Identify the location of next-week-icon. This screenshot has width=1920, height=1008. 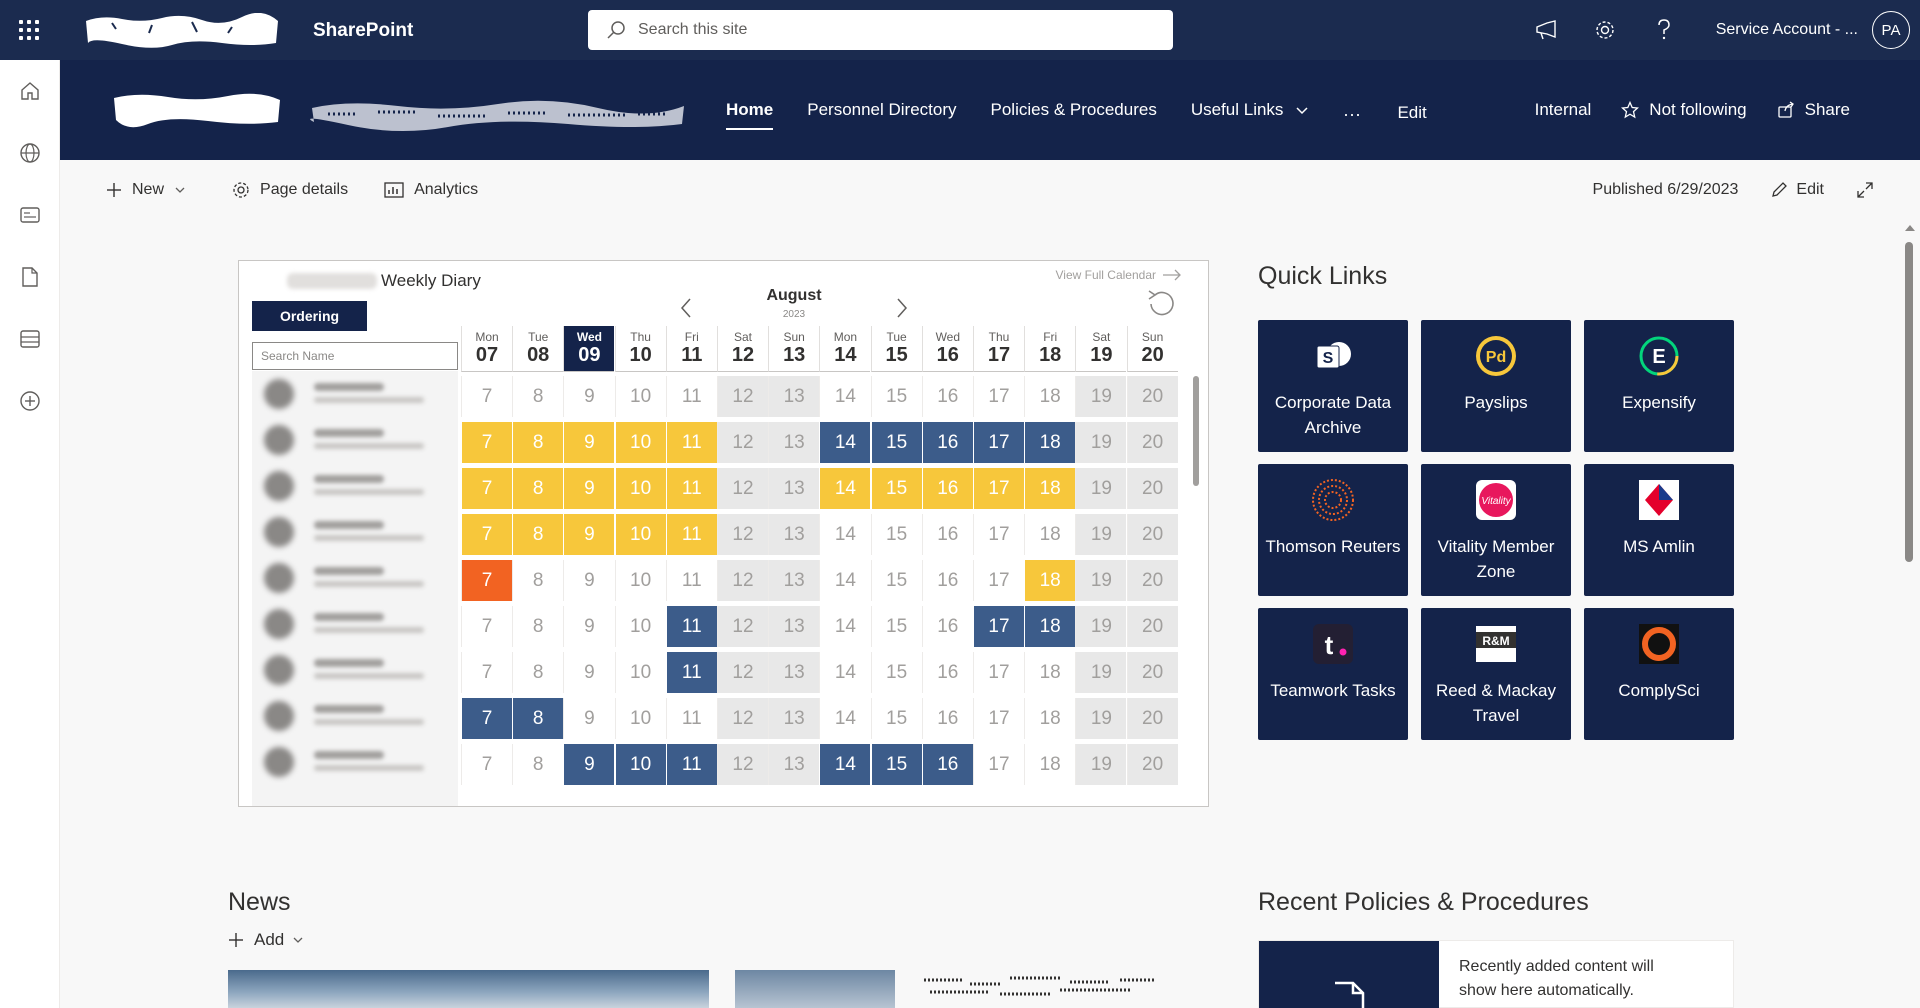
(902, 308).